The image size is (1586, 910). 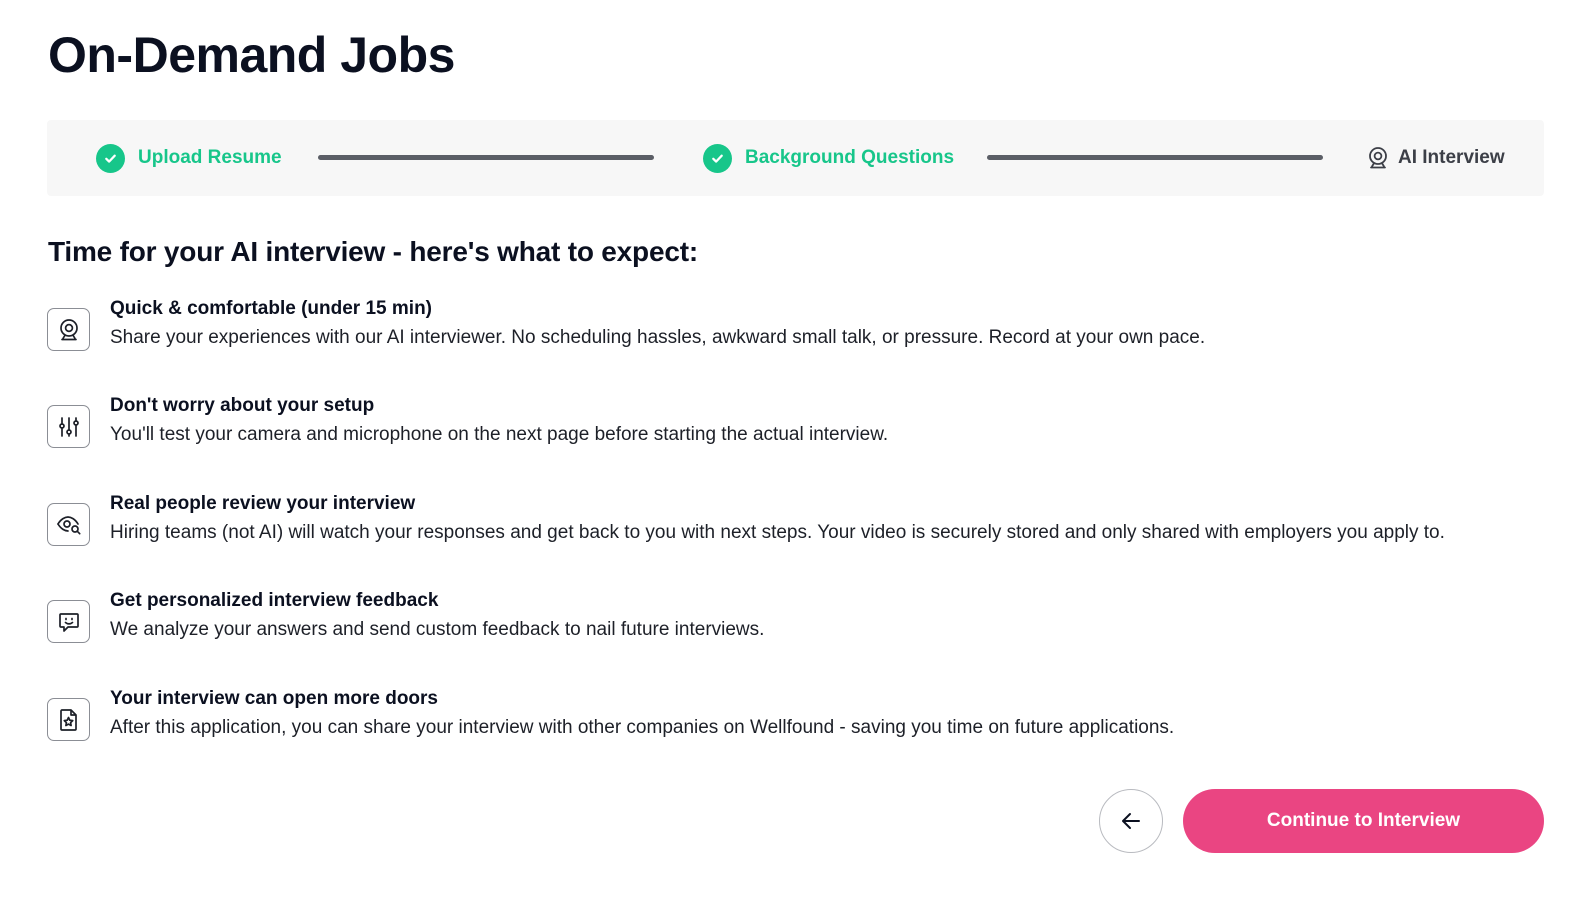 I want to click on feature-title: Don't worry about your setup, so click(x=242, y=405).